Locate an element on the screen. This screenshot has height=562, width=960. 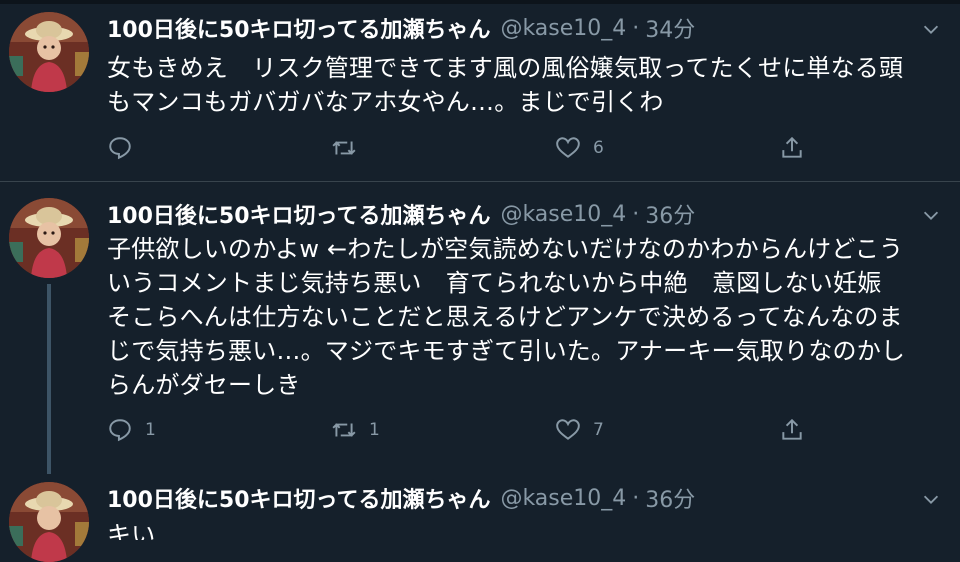
like-count: 6 is located at coordinates (598, 148).